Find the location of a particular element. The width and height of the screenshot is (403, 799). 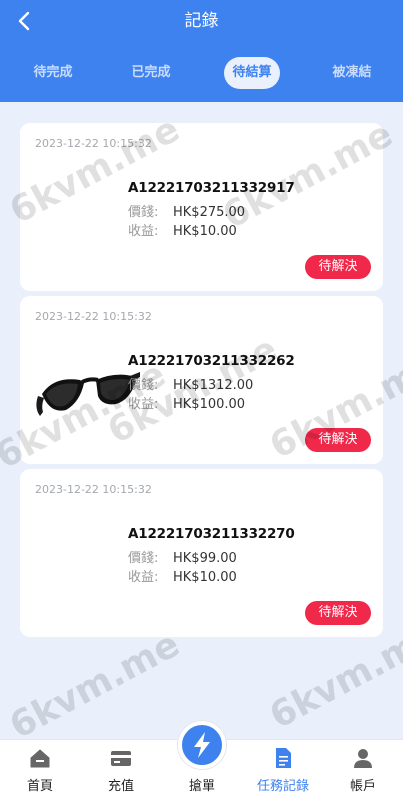

price-value: HK$275.00 is located at coordinates (209, 212).